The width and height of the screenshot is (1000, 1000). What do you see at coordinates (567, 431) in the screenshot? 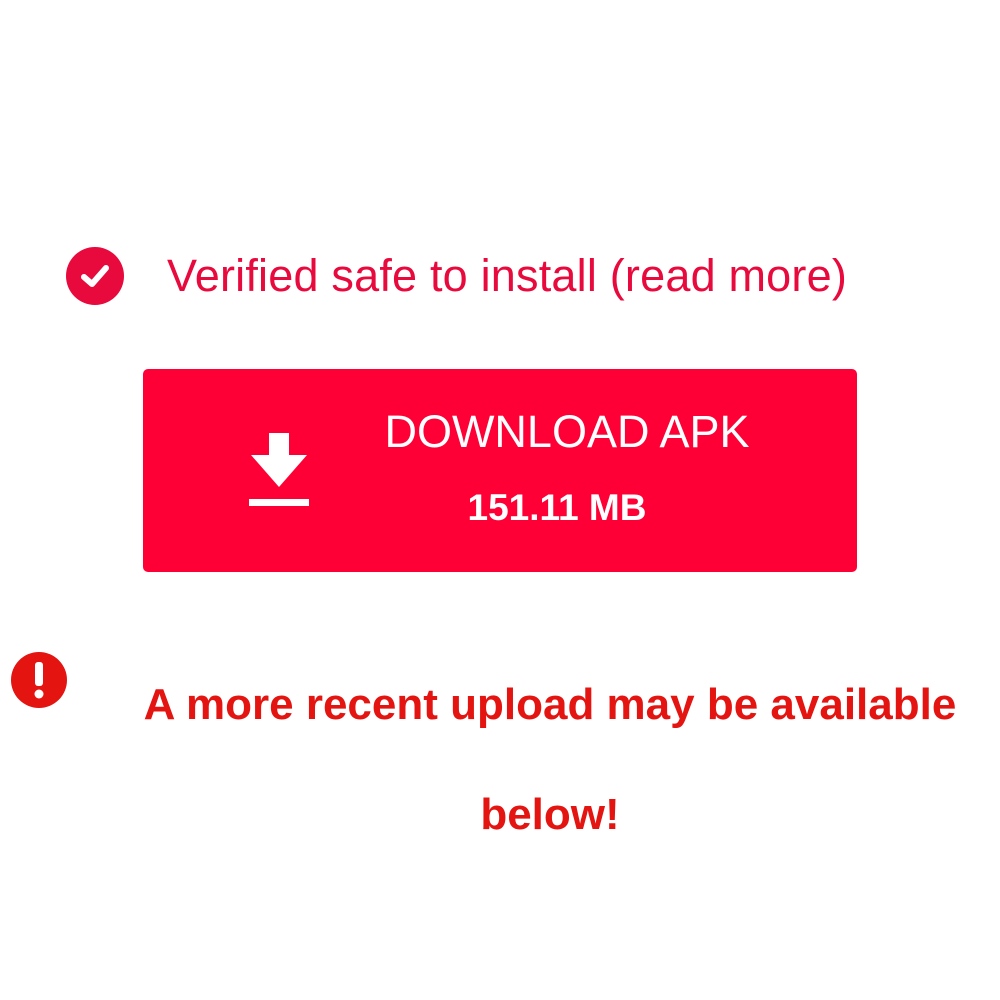
I see `download-button-title: DOWNLOAD APK` at bounding box center [567, 431].